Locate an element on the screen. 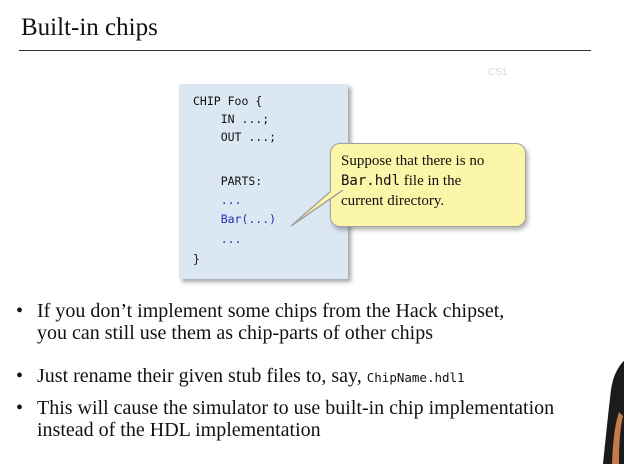 This screenshot has width=624, height=464. callout-line-2-rest: file in the is located at coordinates (431, 181).